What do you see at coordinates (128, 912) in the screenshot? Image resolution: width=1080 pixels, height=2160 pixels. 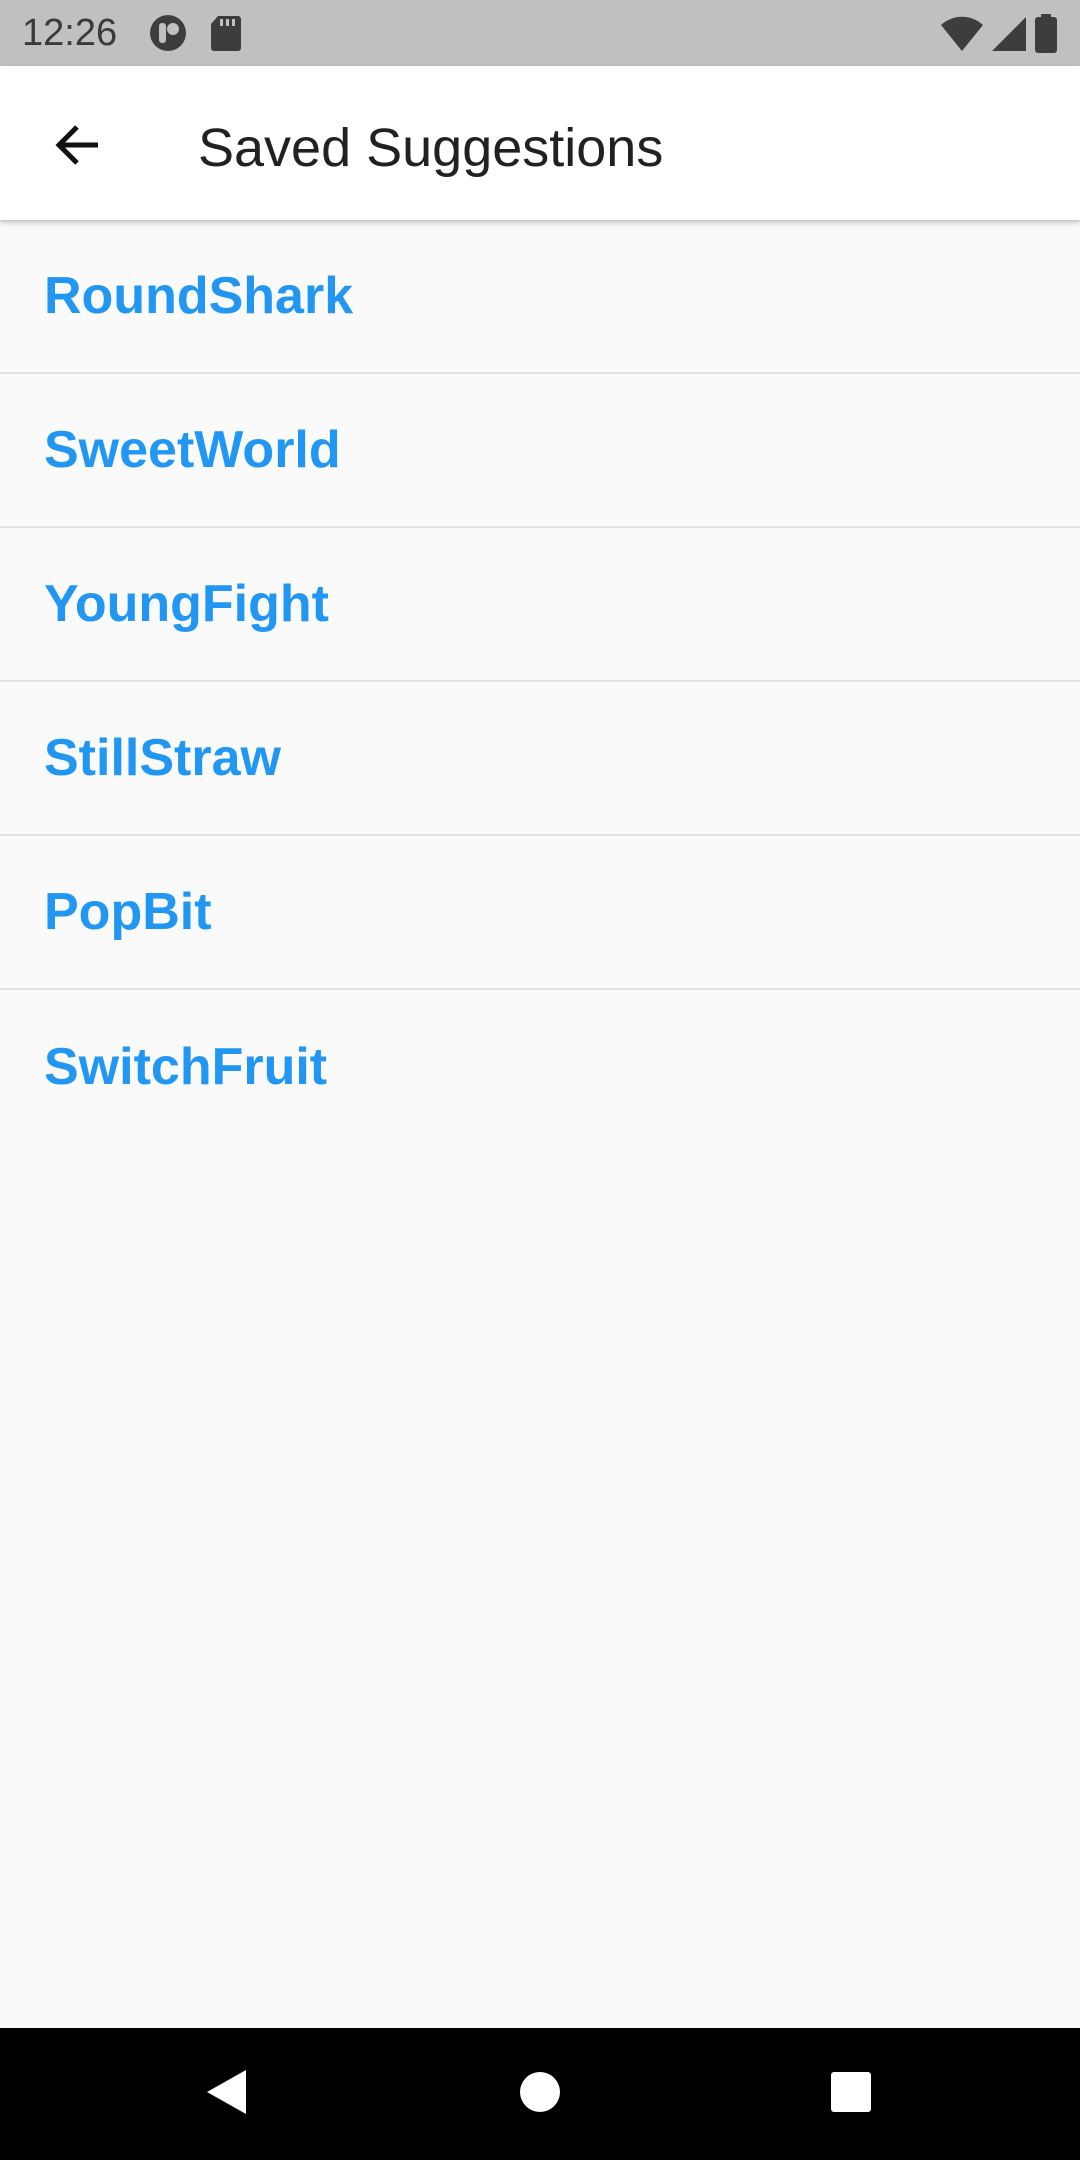 I see `list-item-label: PopBit` at bounding box center [128, 912].